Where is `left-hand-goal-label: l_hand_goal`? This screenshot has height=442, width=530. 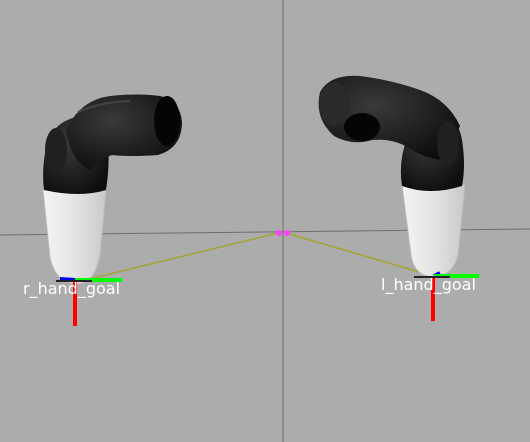
left-hand-goal-label: l_hand_goal is located at coordinates (428, 284).